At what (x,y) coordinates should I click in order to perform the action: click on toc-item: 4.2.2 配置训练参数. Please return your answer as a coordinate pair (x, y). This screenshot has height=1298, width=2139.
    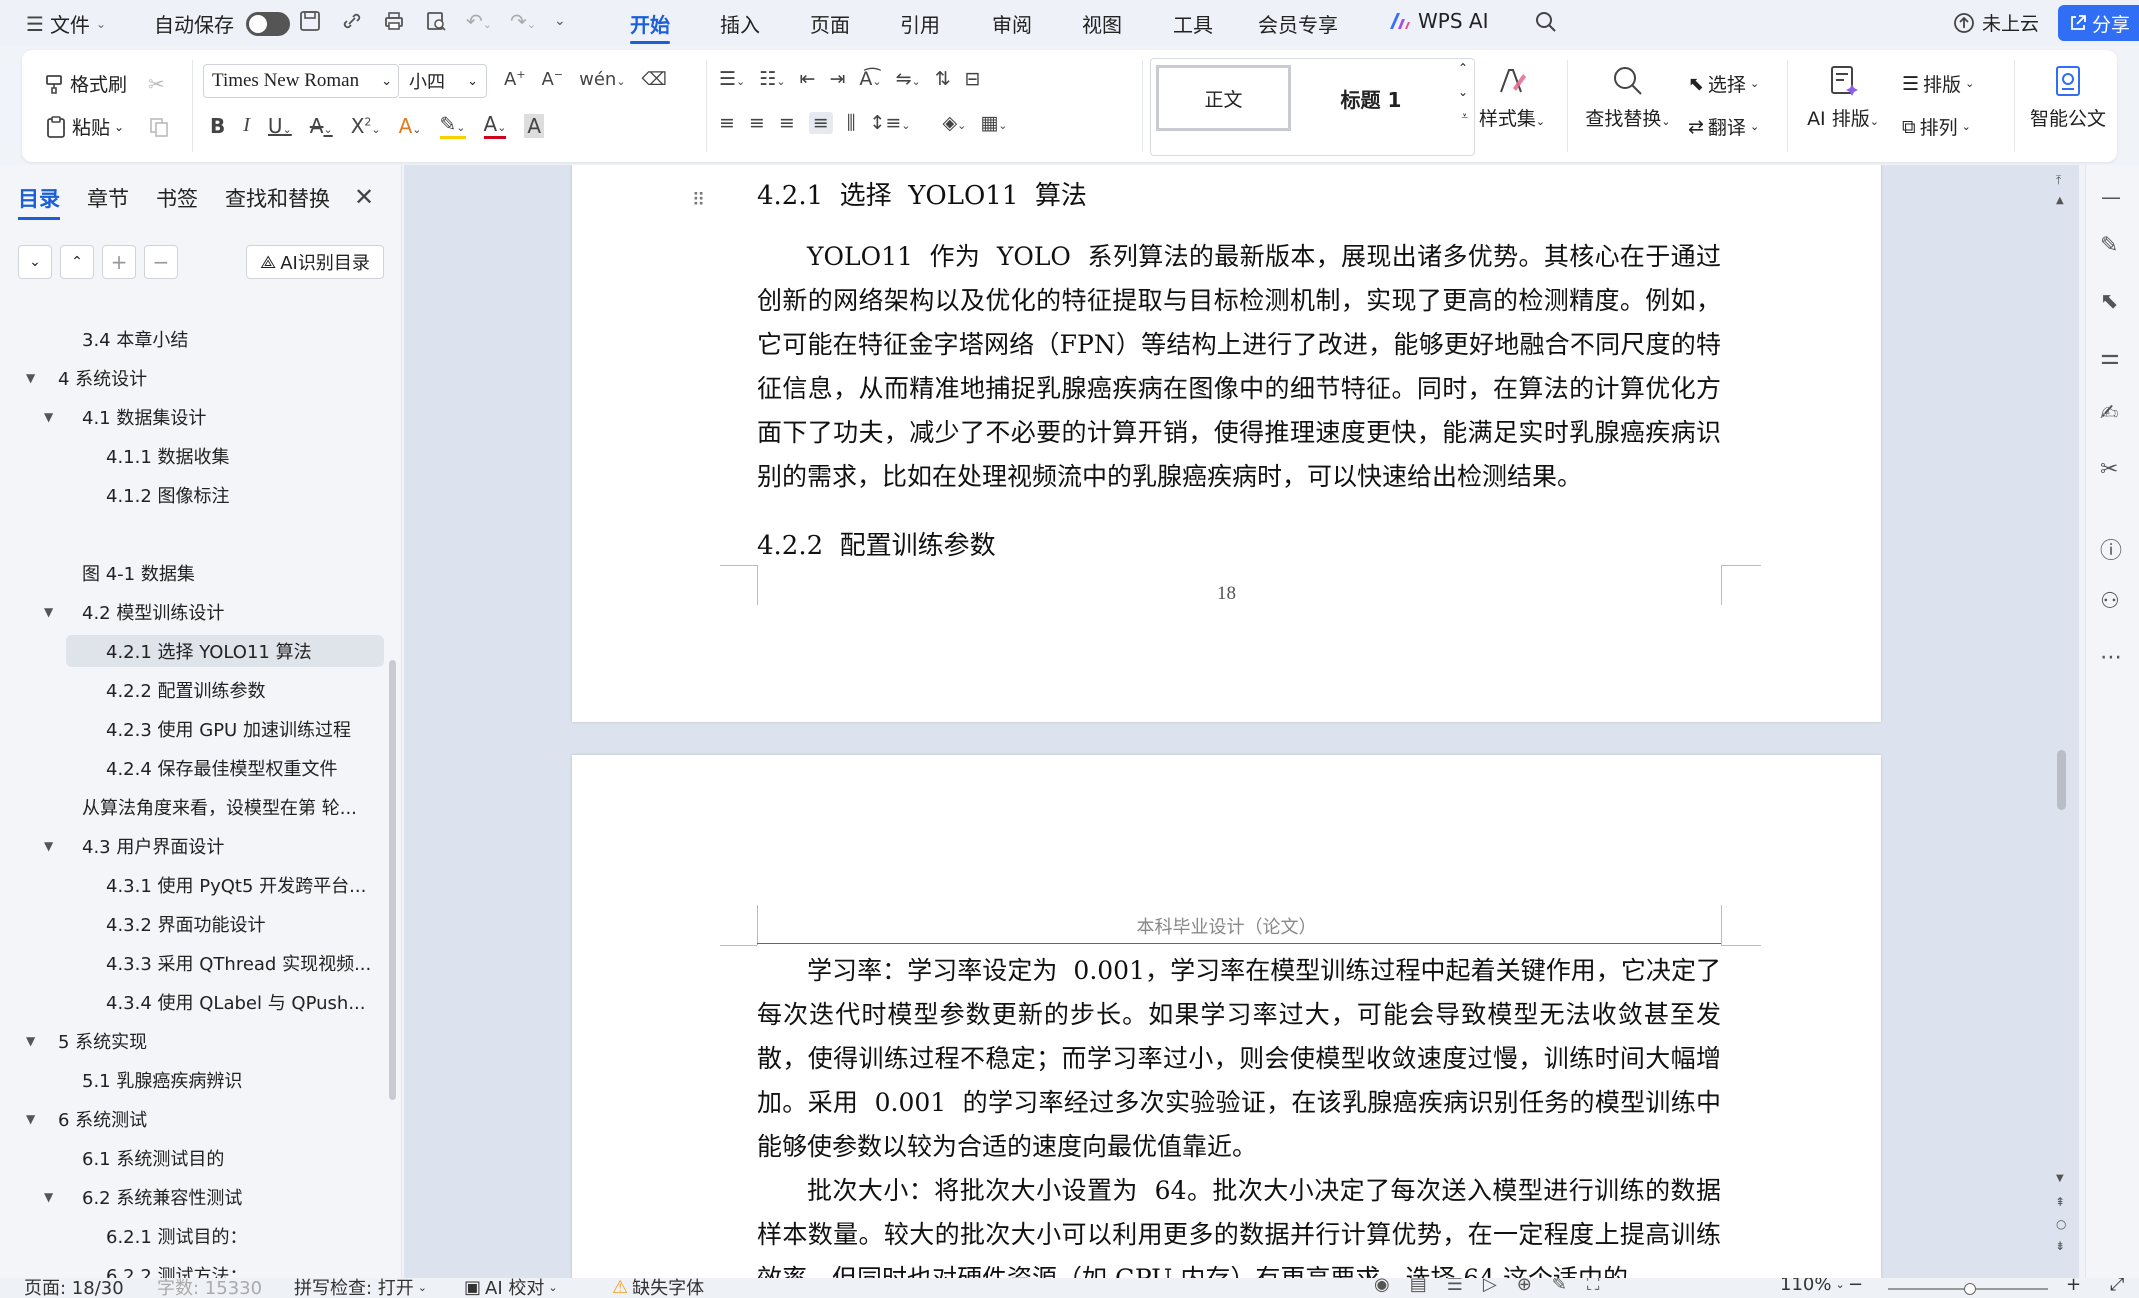
    Looking at the image, I should click on (192, 690).